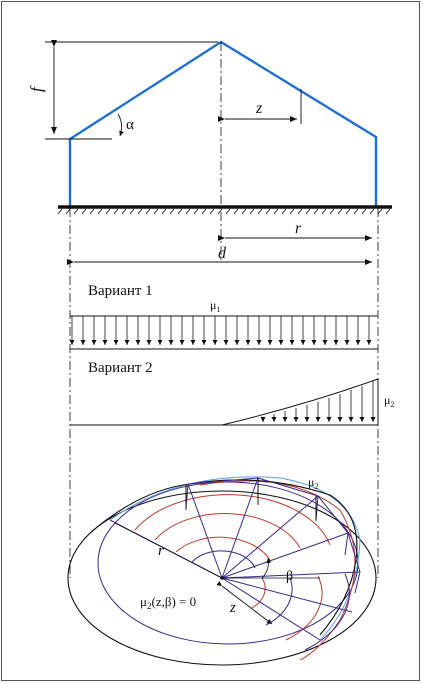 The image size is (423, 684). I want to click on origin-point, so click(222, 578).